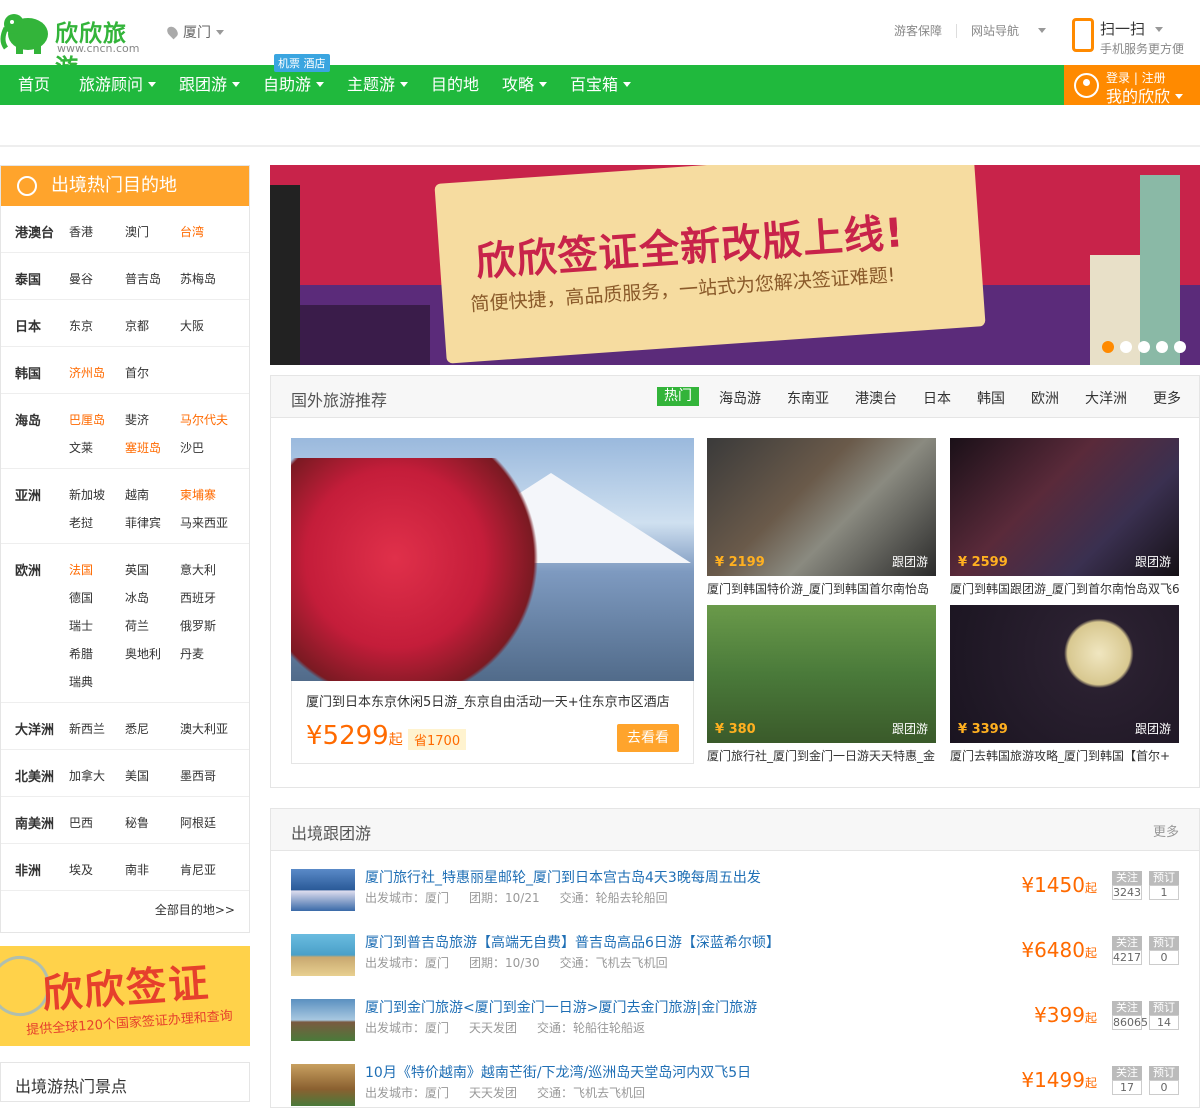 The height and width of the screenshot is (1119, 1200). I want to click on group-more-link: 更多, so click(1166, 830).